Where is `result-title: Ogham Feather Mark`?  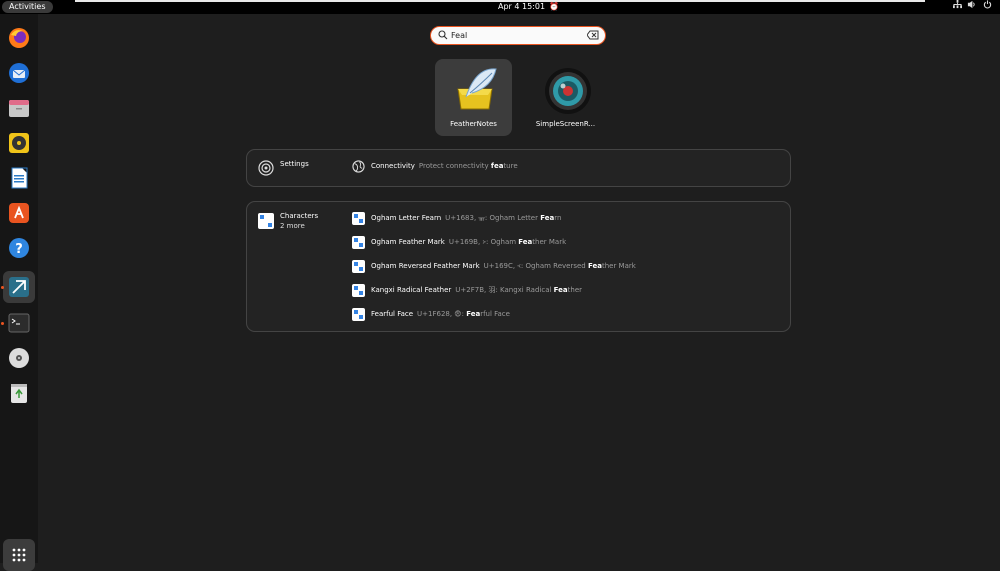 result-title: Ogham Feather Mark is located at coordinates (408, 242).